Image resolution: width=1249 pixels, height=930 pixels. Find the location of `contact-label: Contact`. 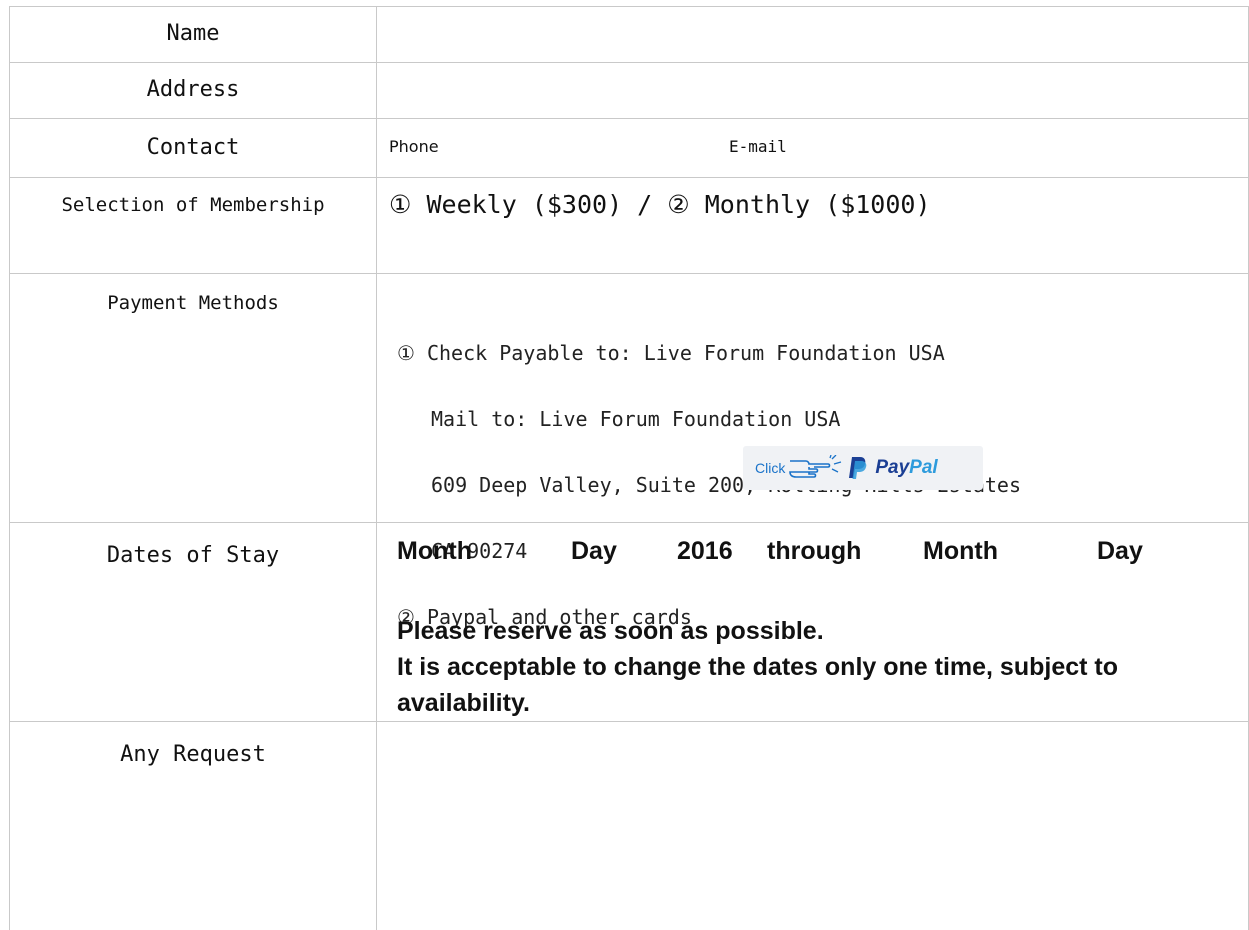

contact-label: Contact is located at coordinates (193, 139).